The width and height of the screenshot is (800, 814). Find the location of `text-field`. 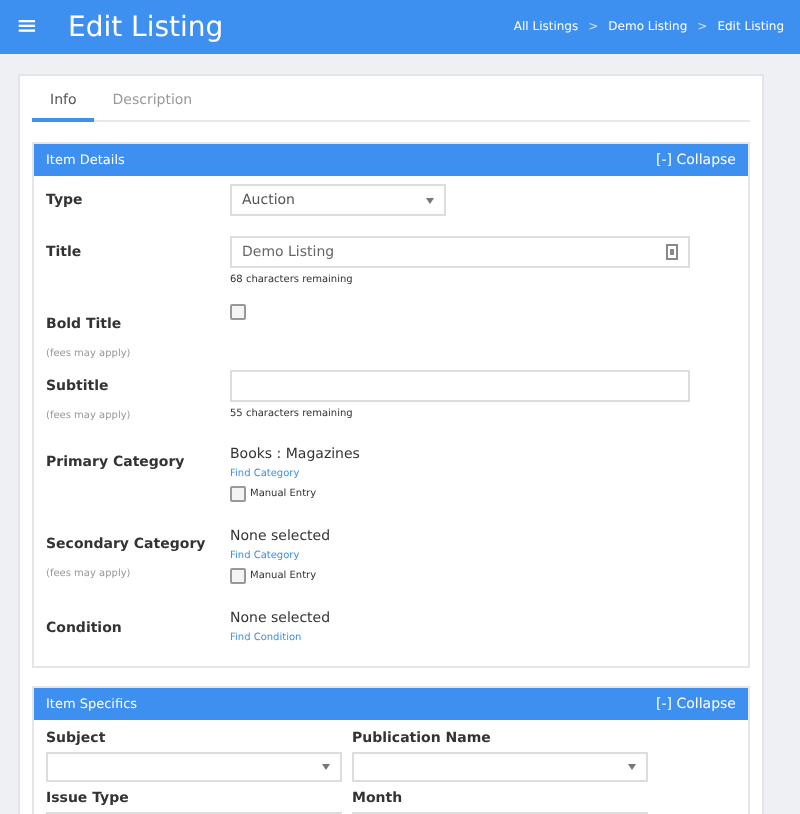

text-field is located at coordinates (460, 386).